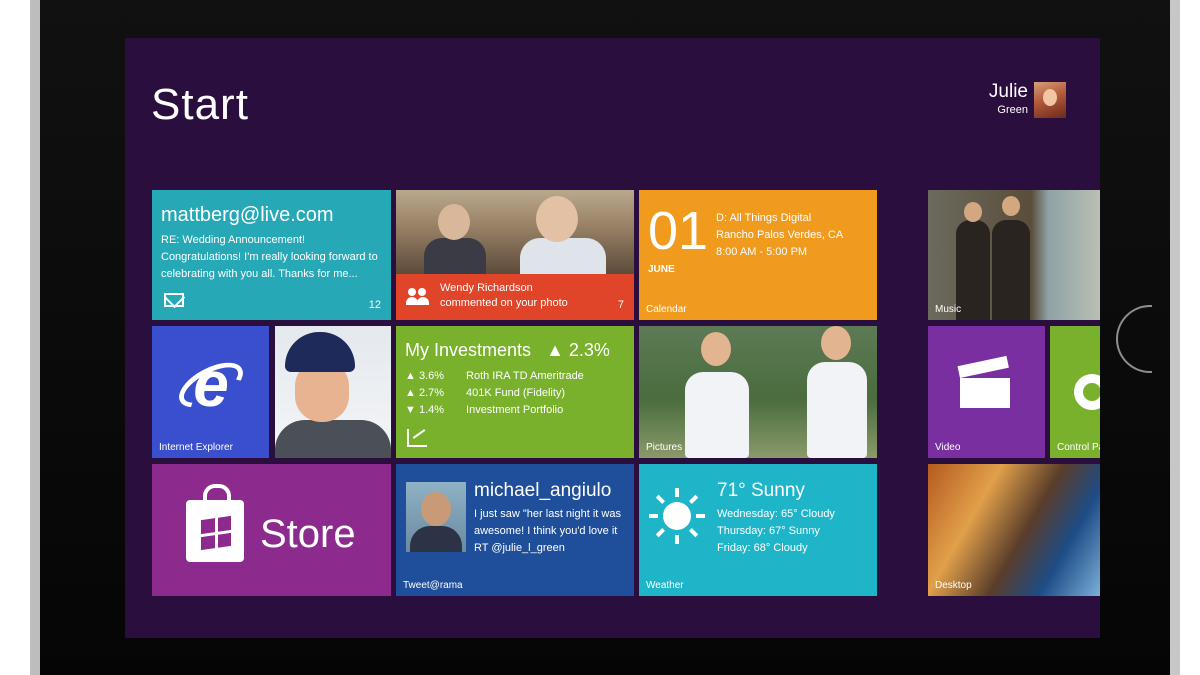 The height and width of the screenshot is (675, 1200). I want to click on tweetrama-label: Tweet@rama, so click(433, 585).